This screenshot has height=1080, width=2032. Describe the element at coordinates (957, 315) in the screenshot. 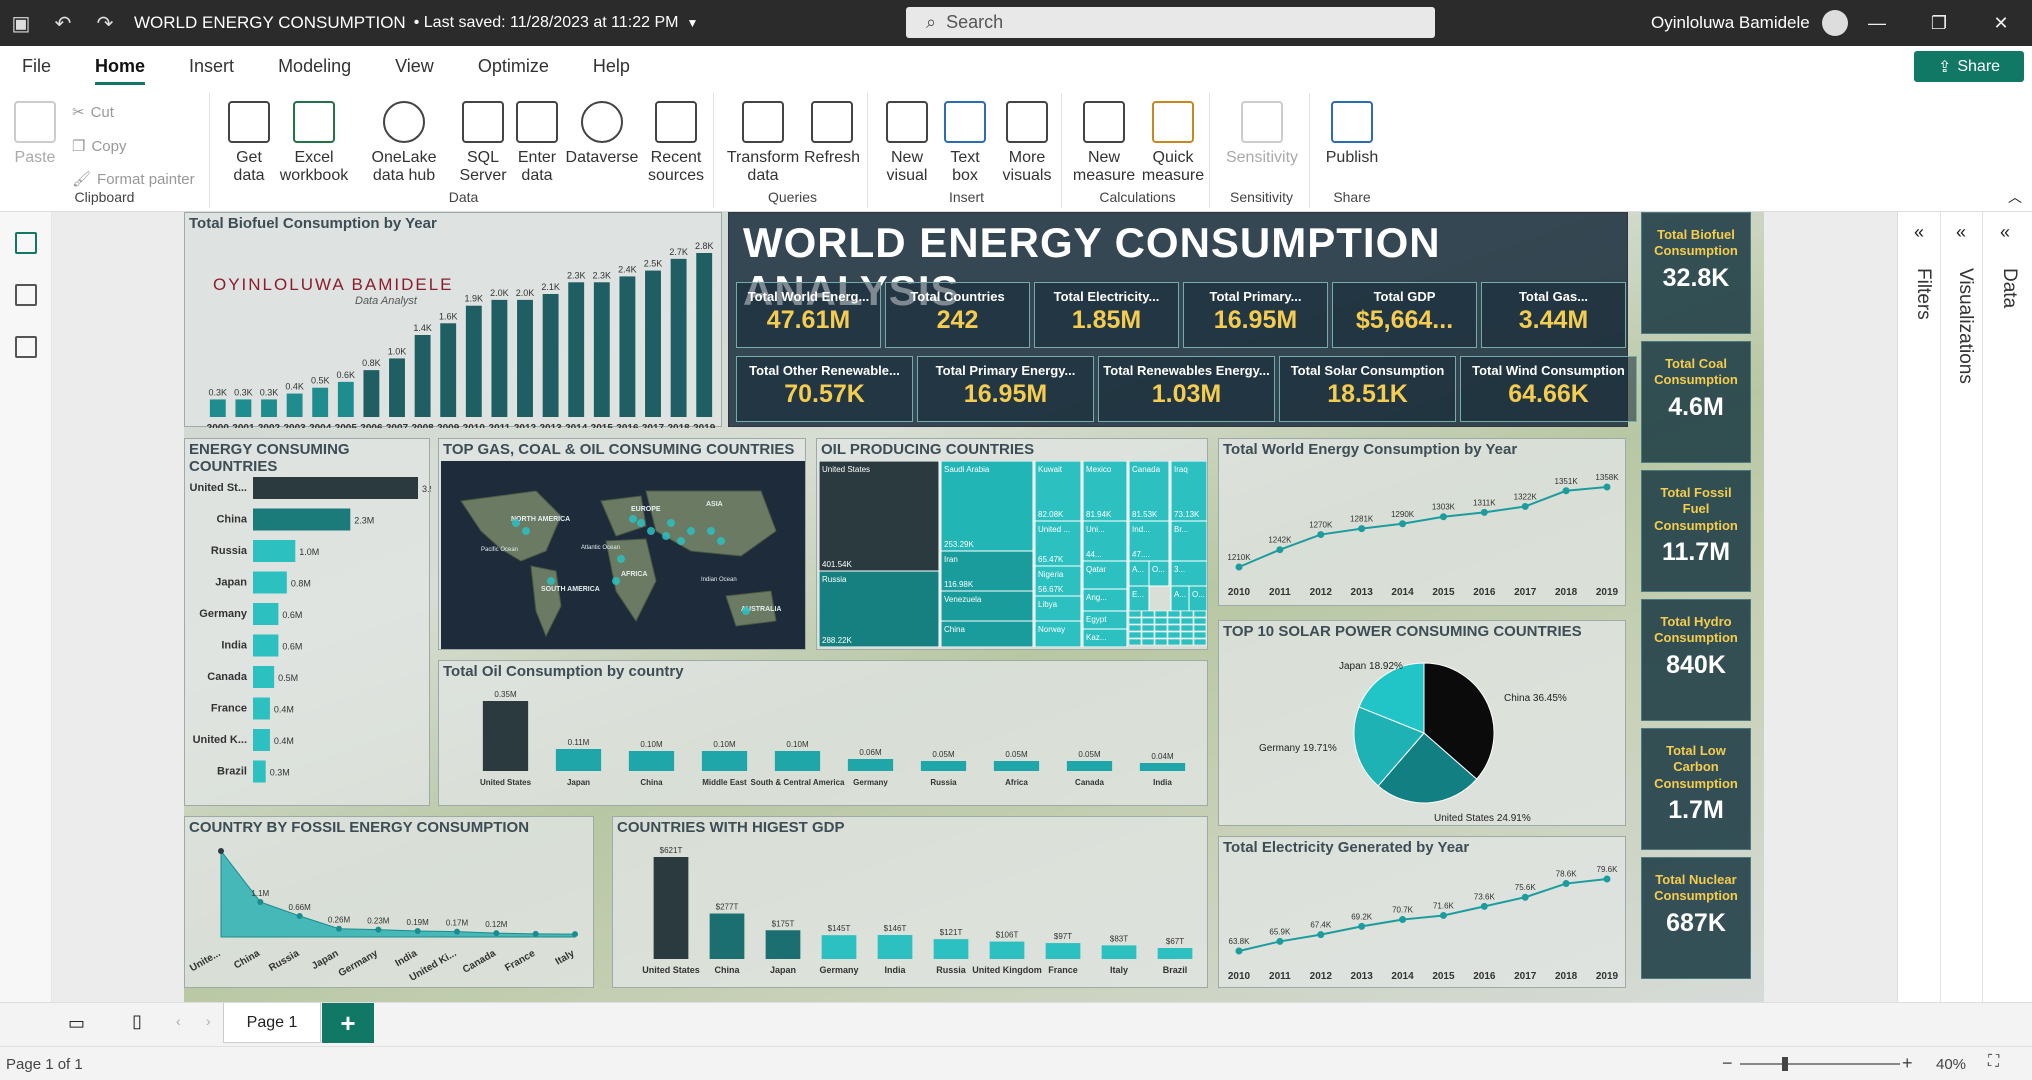

I see `kpi-card-top-1: Total Countries 242` at that location.